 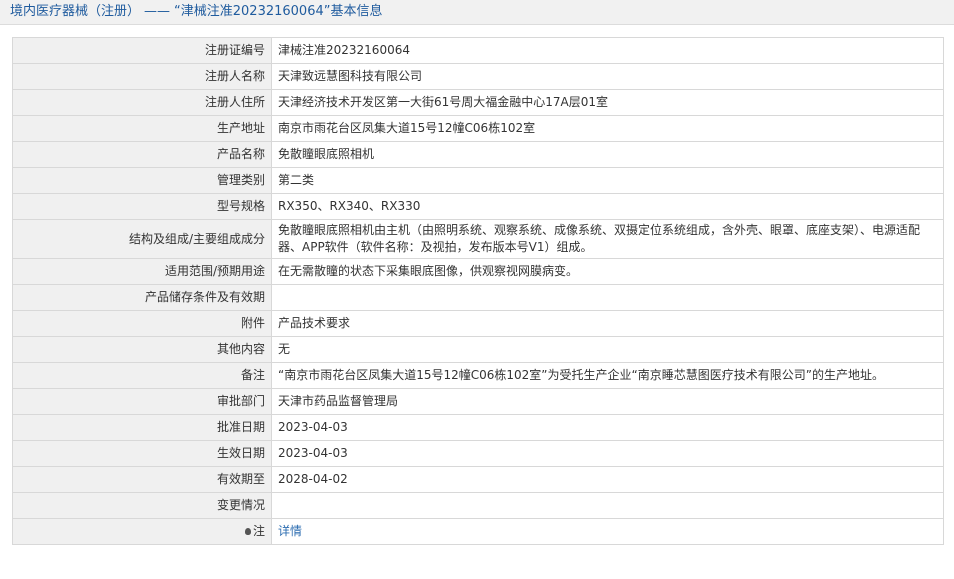 I want to click on table-row: 附件 产品技术要求, so click(x=478, y=323).